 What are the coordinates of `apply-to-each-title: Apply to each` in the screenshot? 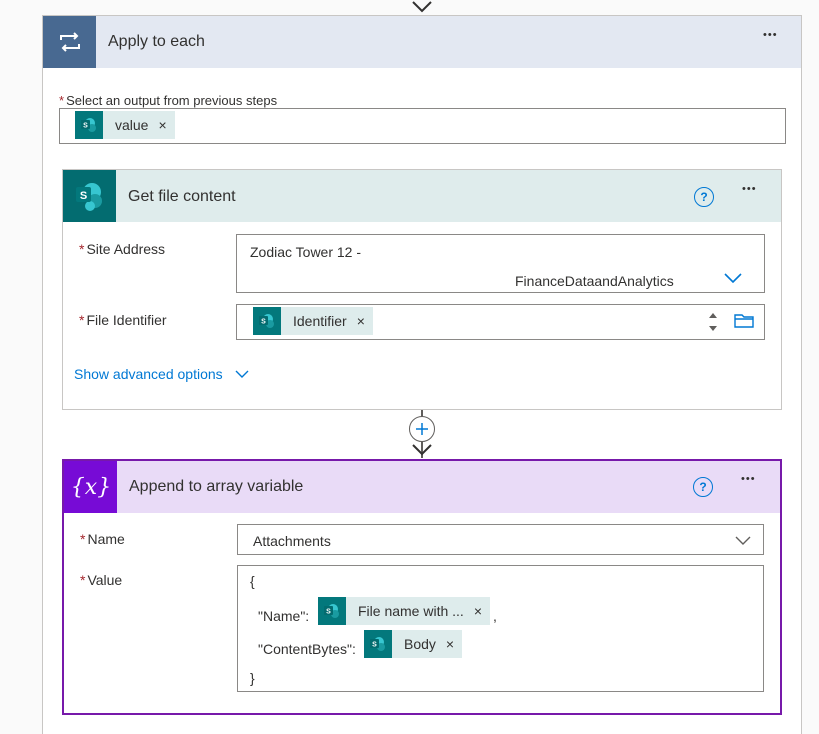 It's located at (156, 41).